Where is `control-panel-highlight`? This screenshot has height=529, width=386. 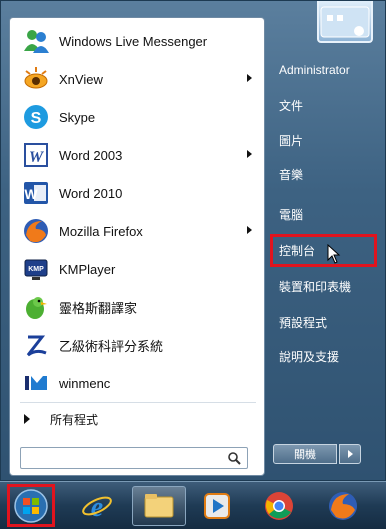 control-panel-highlight is located at coordinates (323, 250).